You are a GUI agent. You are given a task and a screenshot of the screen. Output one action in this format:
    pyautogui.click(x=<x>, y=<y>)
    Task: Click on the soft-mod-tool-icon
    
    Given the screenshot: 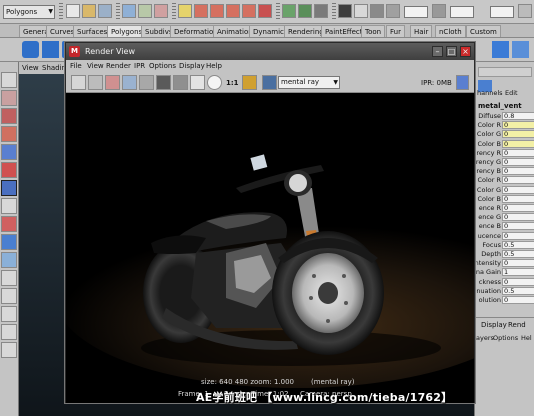 What is the action you would take?
    pyautogui.click(x=9, y=206)
    